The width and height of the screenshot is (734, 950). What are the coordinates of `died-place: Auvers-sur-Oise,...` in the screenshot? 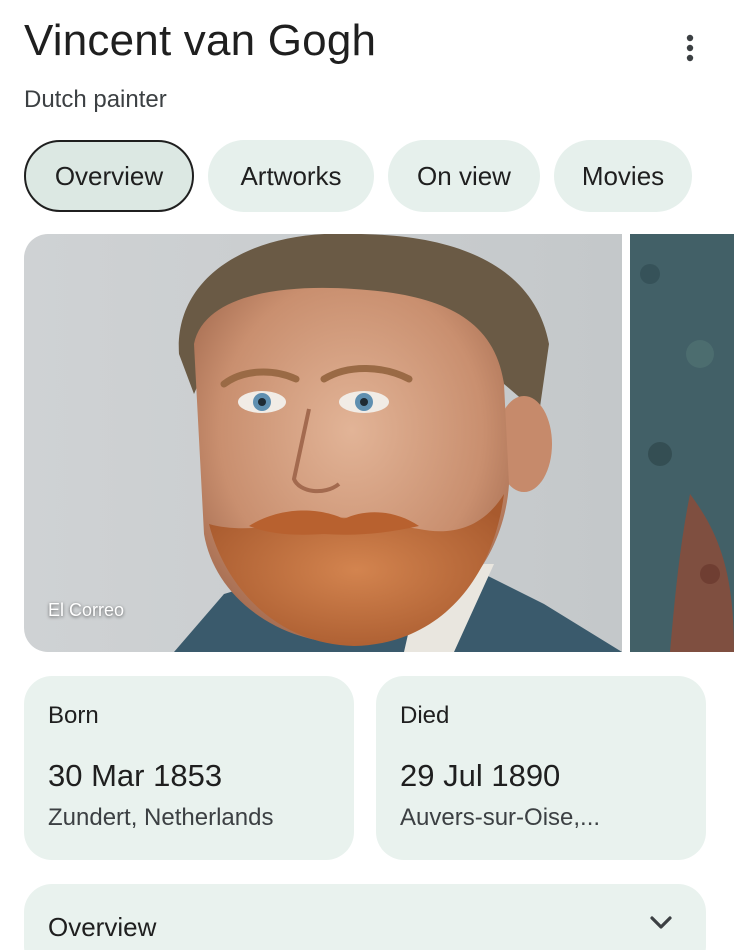 It's located at (500, 817).